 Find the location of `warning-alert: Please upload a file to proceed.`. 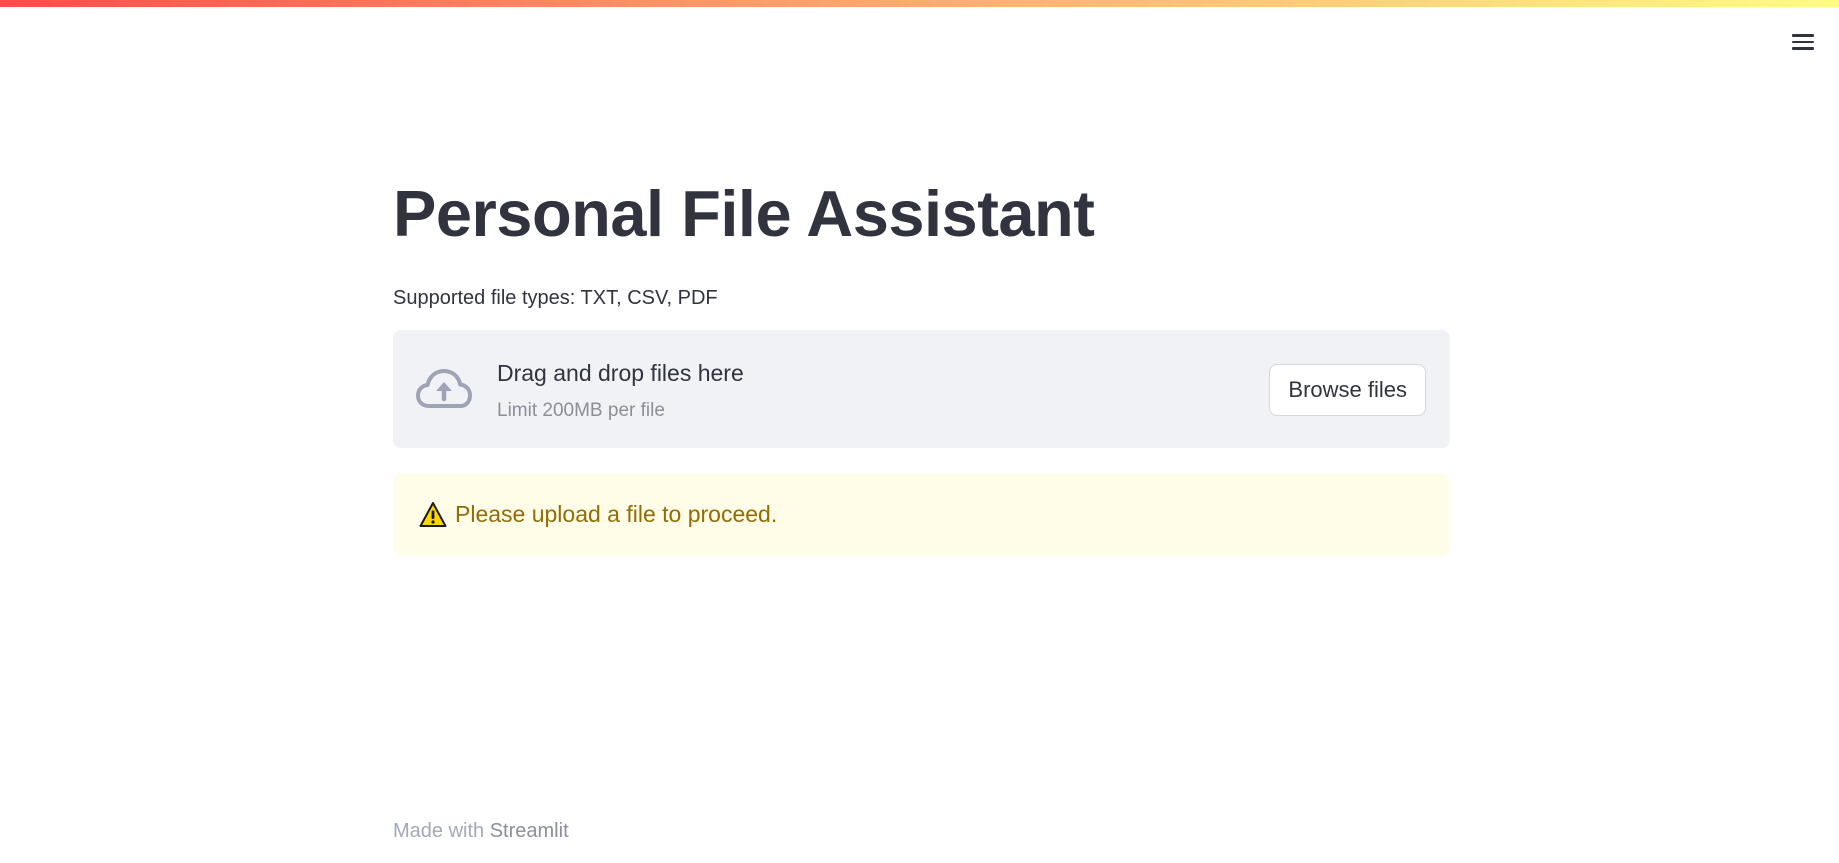

warning-alert: Please upload a file to proceed. is located at coordinates (921, 515).